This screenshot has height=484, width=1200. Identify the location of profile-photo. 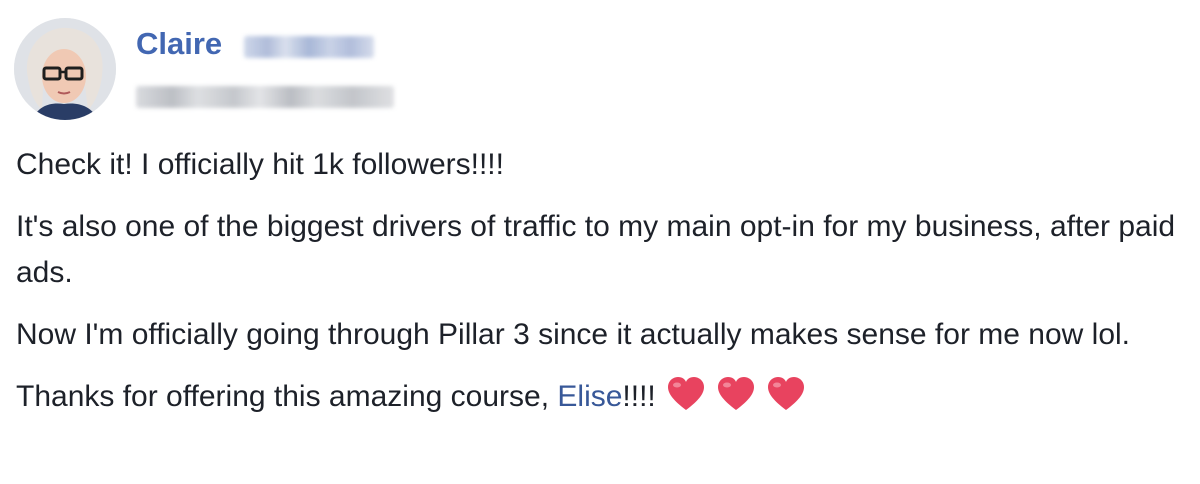
(65, 69).